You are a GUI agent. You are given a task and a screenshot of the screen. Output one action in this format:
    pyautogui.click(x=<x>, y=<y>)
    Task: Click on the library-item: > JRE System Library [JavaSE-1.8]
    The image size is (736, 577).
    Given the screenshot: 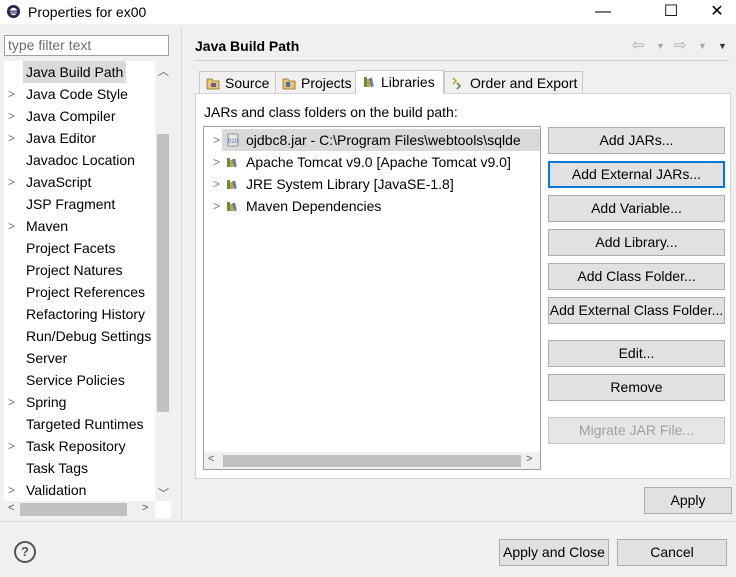 What is the action you would take?
    pyautogui.click(x=369, y=184)
    